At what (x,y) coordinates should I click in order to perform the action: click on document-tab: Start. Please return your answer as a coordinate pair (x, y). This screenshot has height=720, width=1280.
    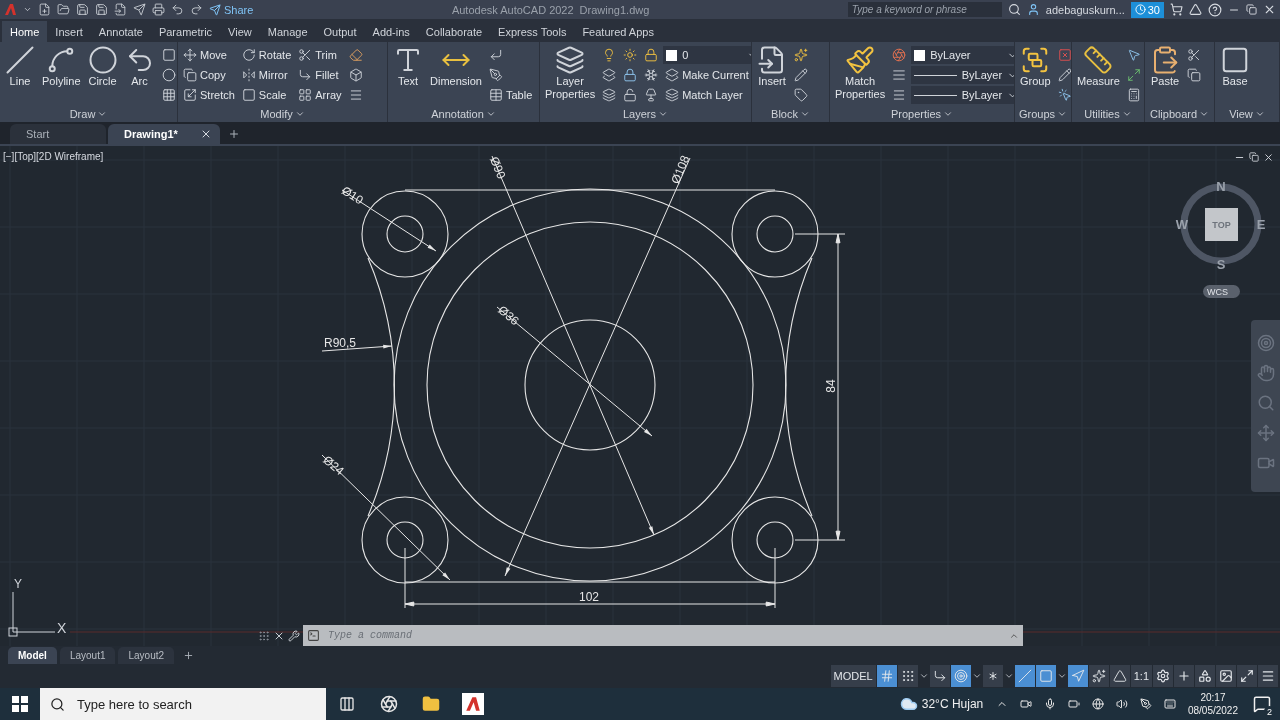
    Looking at the image, I should click on (58, 134).